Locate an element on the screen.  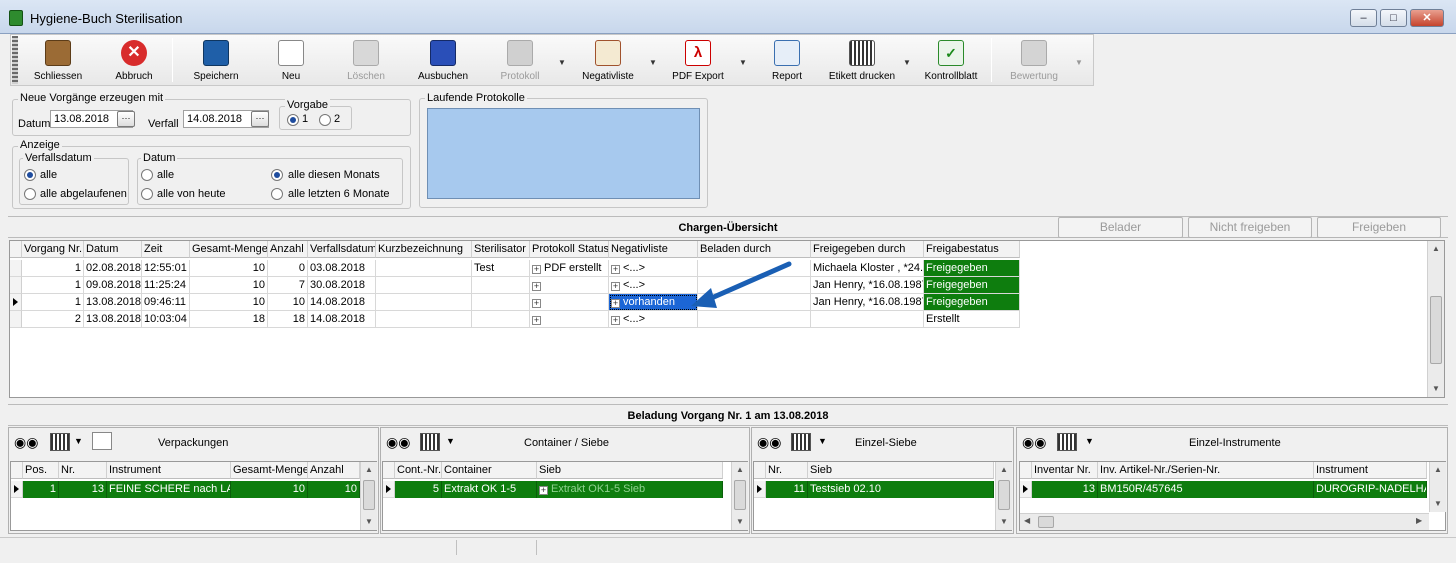
col-artikel-nr: Inv. Artikel-Nr./Serien-Nr. is located at coordinates (1206, 470).